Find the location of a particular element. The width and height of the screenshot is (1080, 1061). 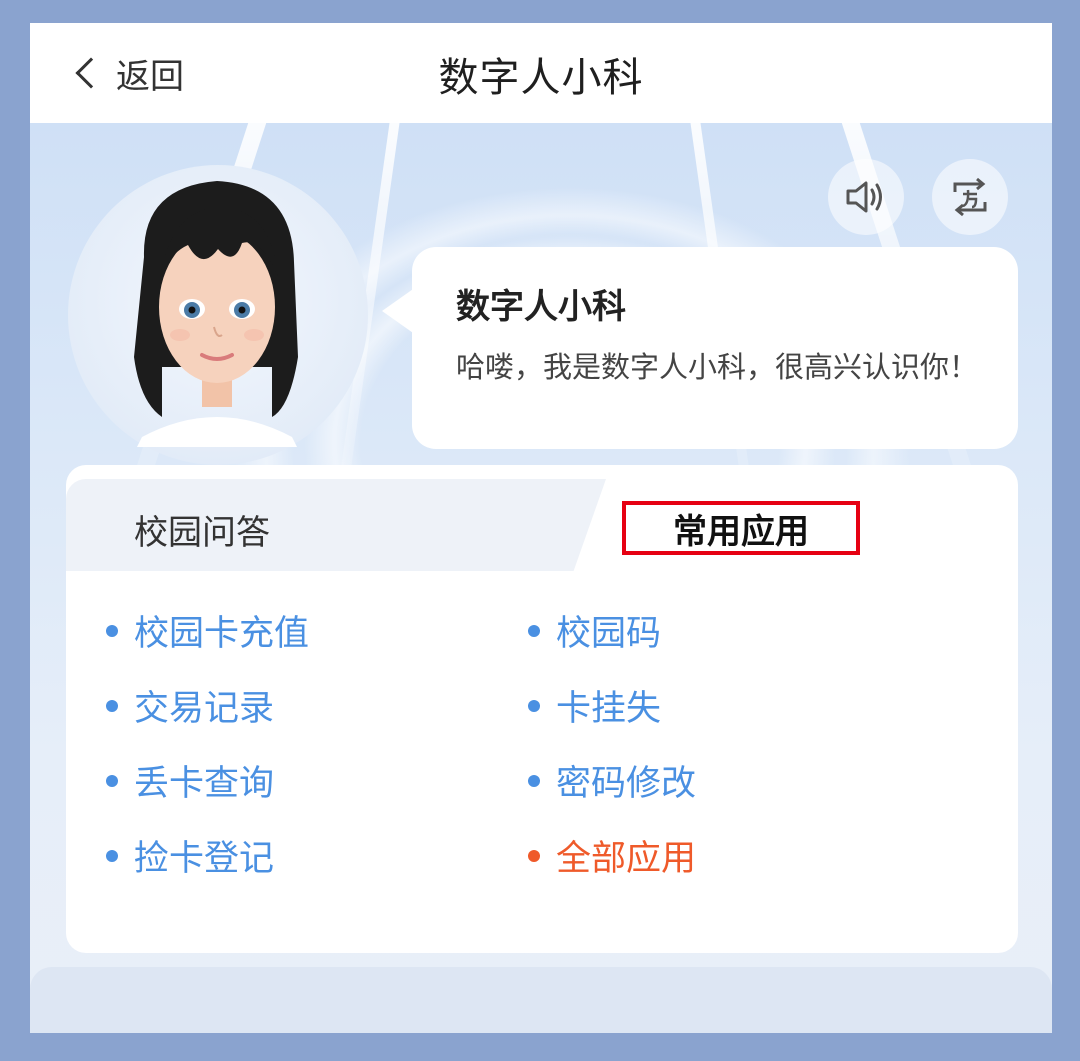

app-all-apps: 全部应用 is located at coordinates (612, 855).